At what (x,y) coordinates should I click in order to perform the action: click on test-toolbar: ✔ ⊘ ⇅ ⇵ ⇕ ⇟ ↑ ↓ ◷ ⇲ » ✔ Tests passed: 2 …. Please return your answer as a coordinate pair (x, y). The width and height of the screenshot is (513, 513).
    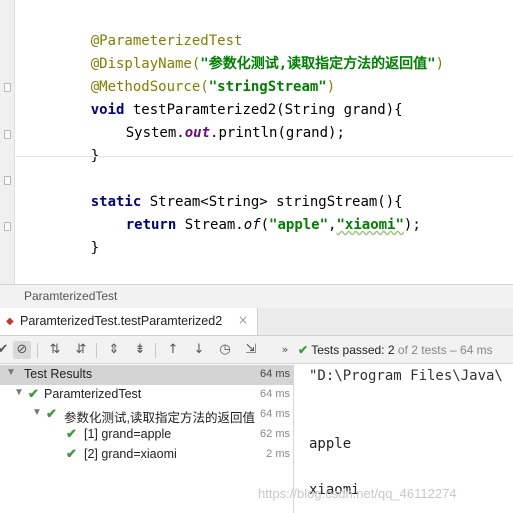
    Looking at the image, I should click on (256, 350).